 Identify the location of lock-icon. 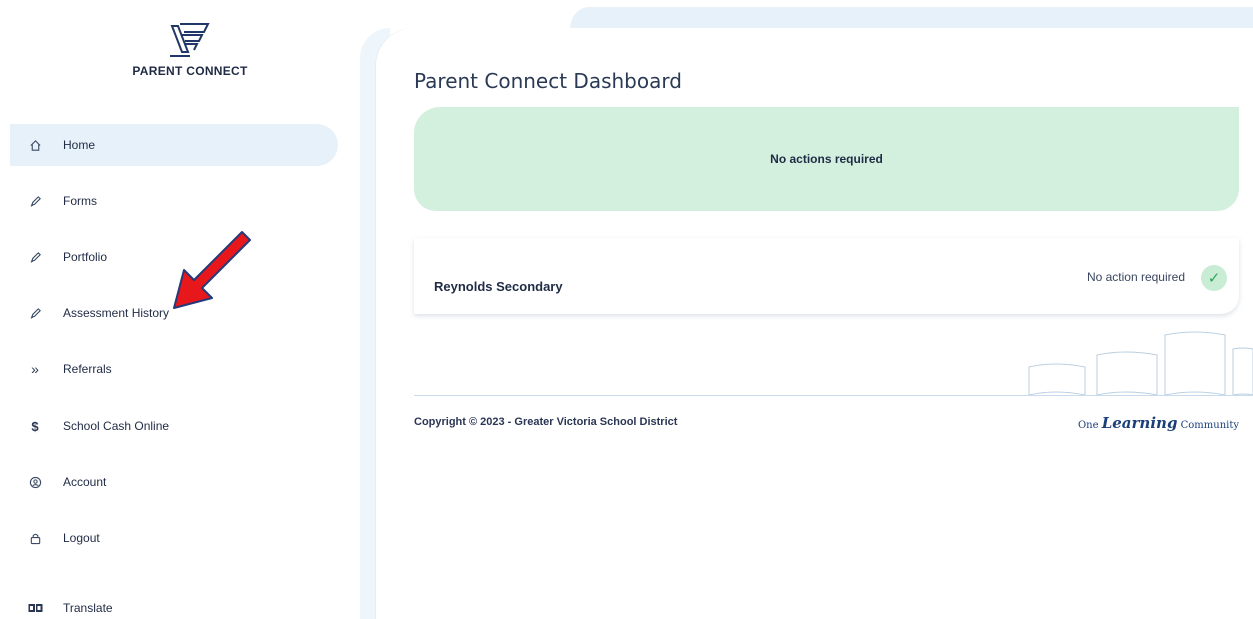
(35, 538).